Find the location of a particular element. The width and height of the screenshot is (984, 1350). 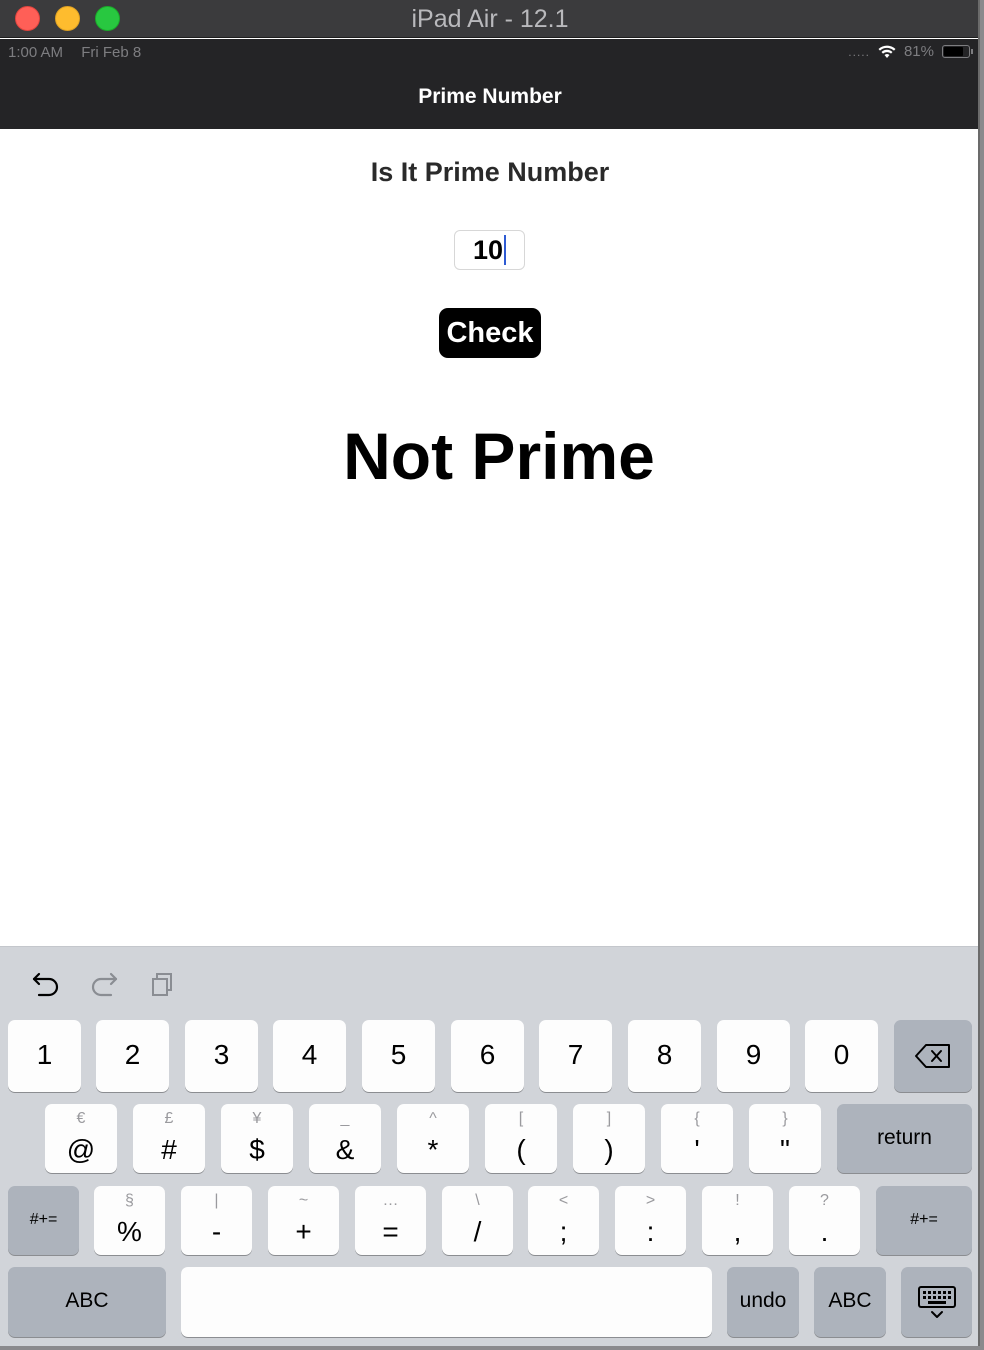

key-symbol-8: '{ is located at coordinates (697, 1138).